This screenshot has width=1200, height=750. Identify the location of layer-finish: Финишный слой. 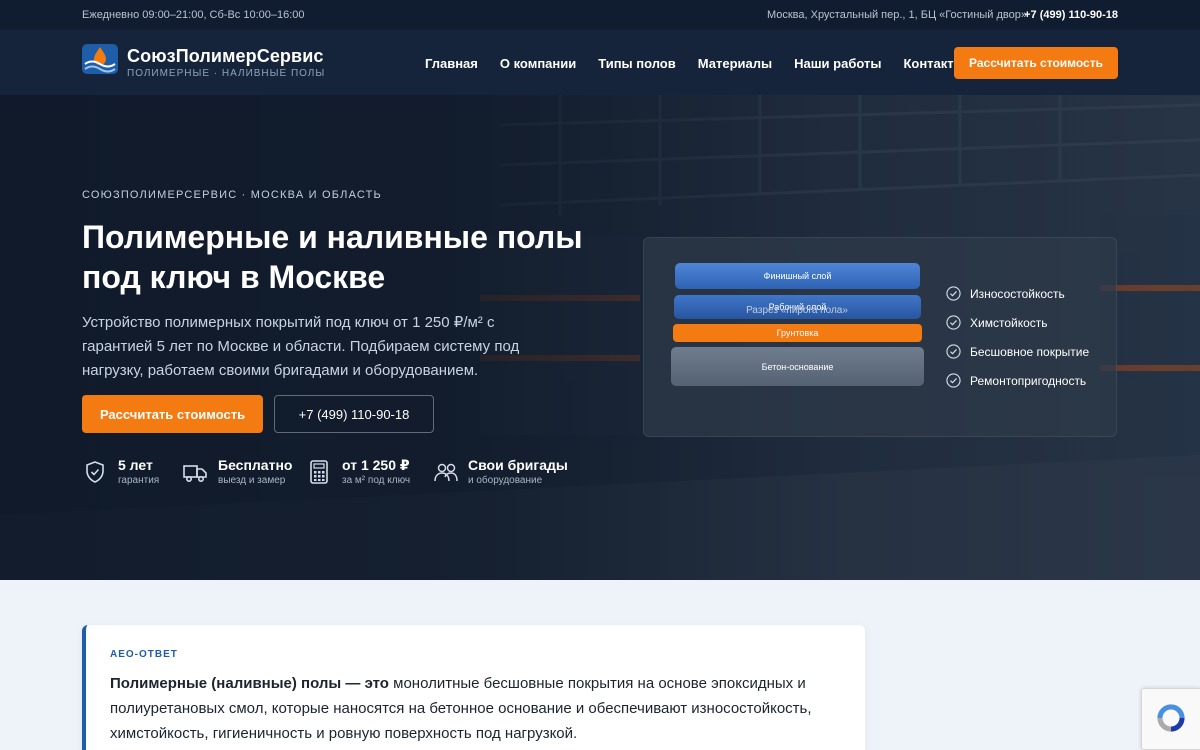
(797, 276).